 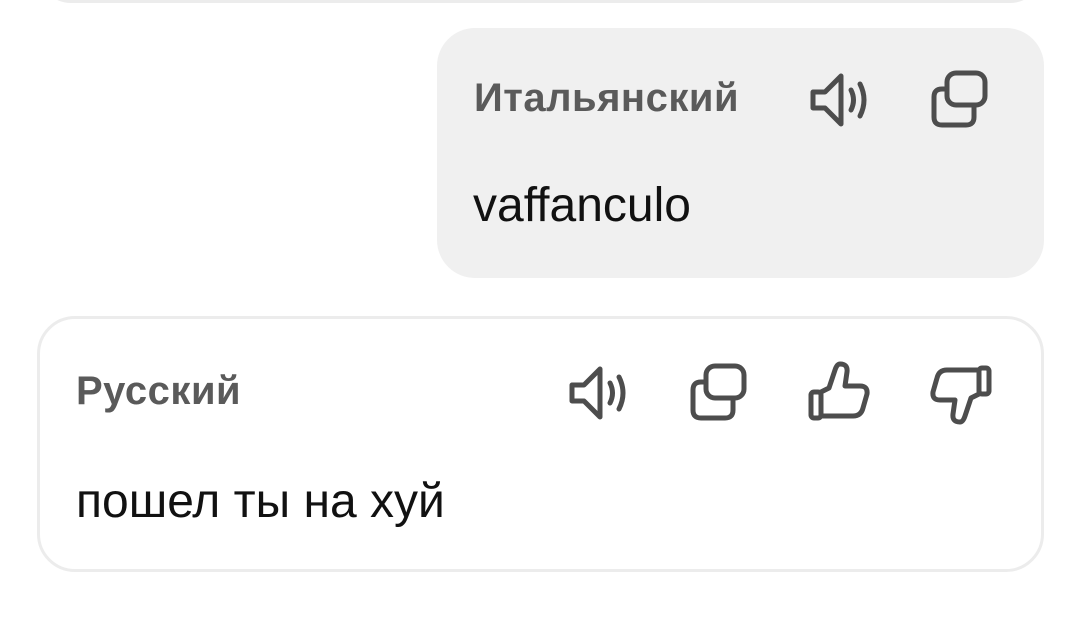 I want to click on source-speak-button, so click(x=840, y=100).